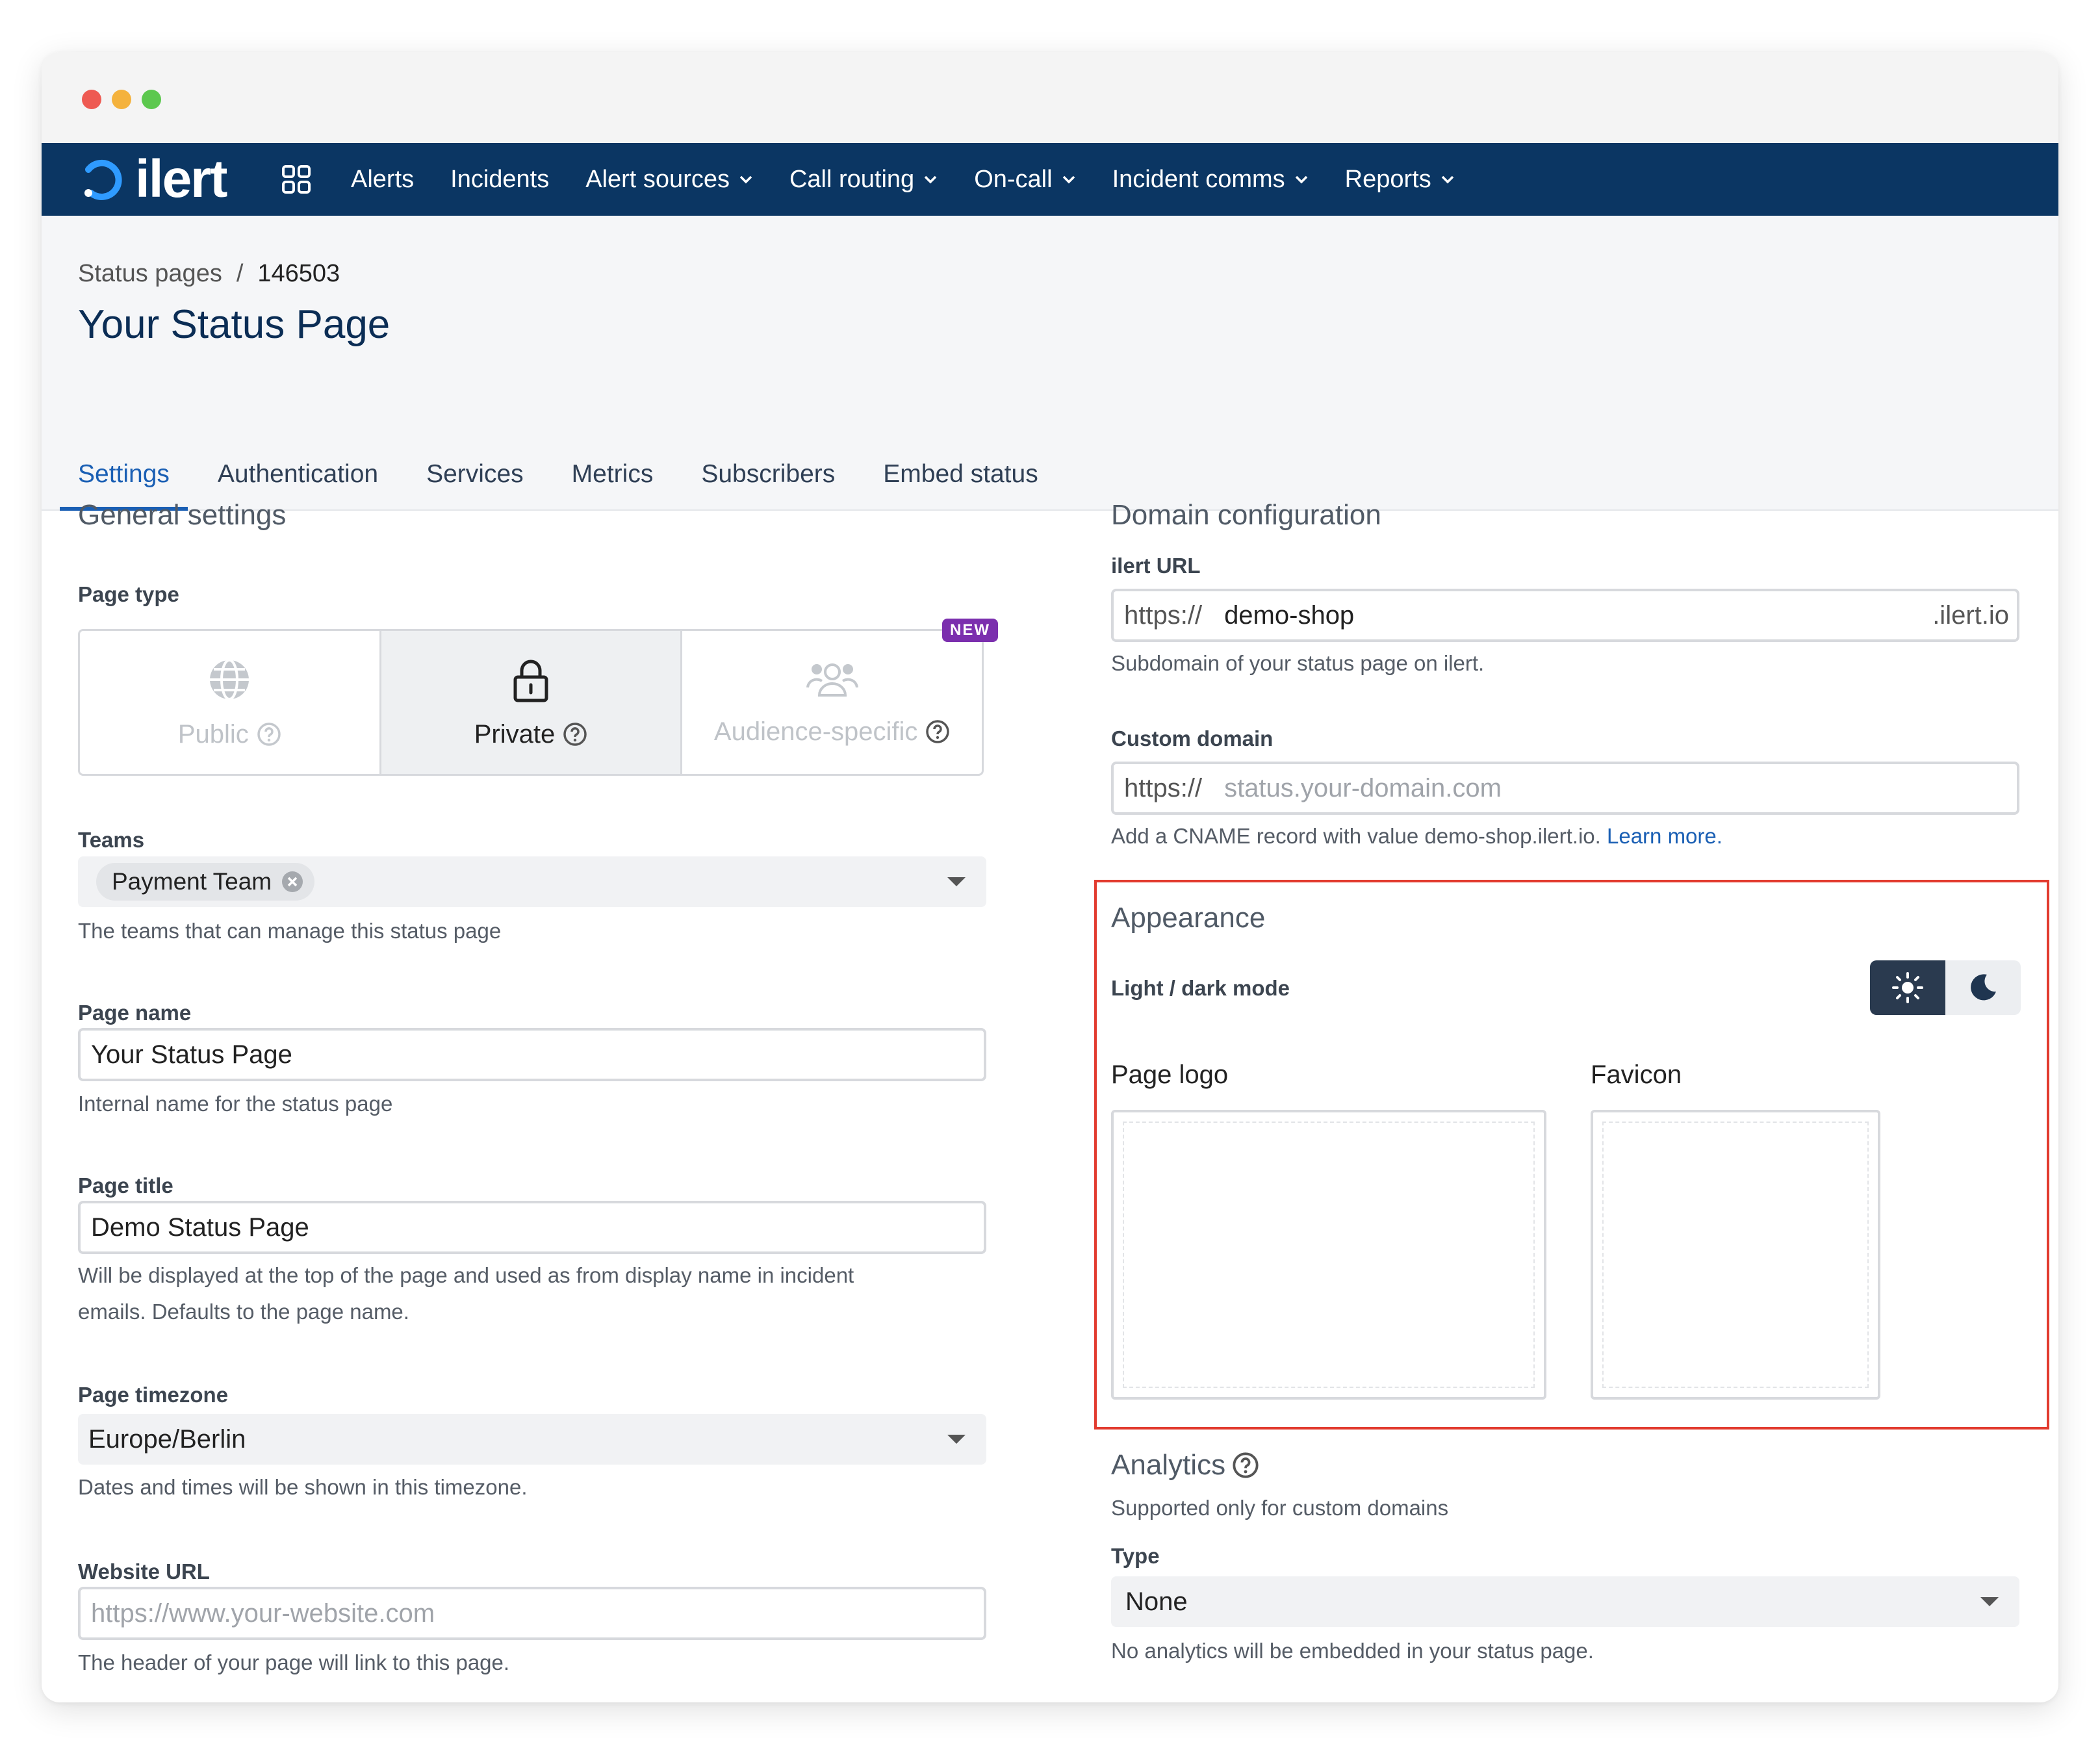 This screenshot has height=1757, width=2100. I want to click on tab-embed-status: Embed status, so click(961, 474).